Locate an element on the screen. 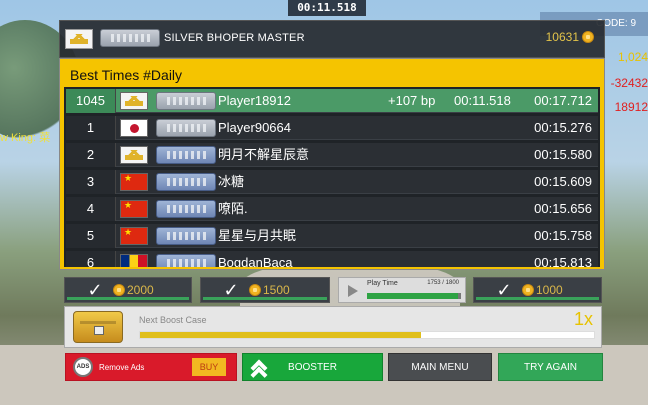 The width and height of the screenshot is (648, 405). leaderboard-row: 1 Player90664 00:15.276 is located at coordinates (332, 128).